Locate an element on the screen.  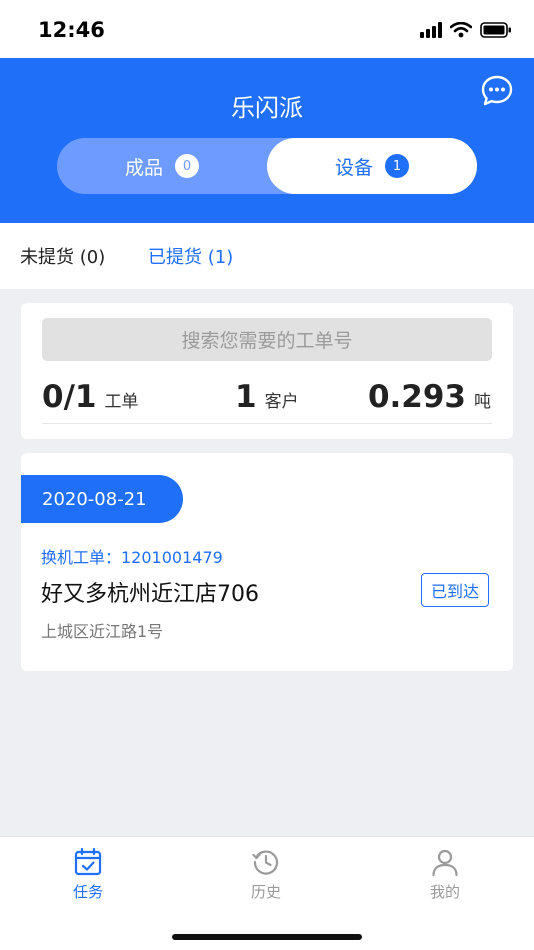
pickup-status-tabs: 未提货 (0) 已提货 (1) is located at coordinates (267, 256).